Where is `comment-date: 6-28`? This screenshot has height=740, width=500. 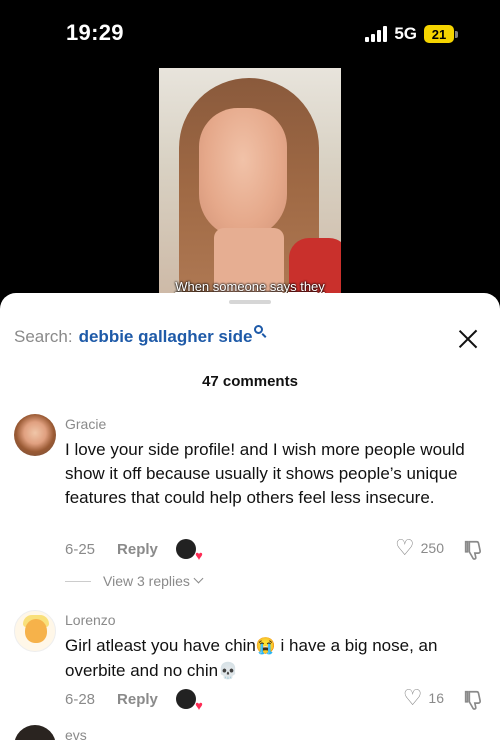
comment-date: 6-28 is located at coordinates (80, 699).